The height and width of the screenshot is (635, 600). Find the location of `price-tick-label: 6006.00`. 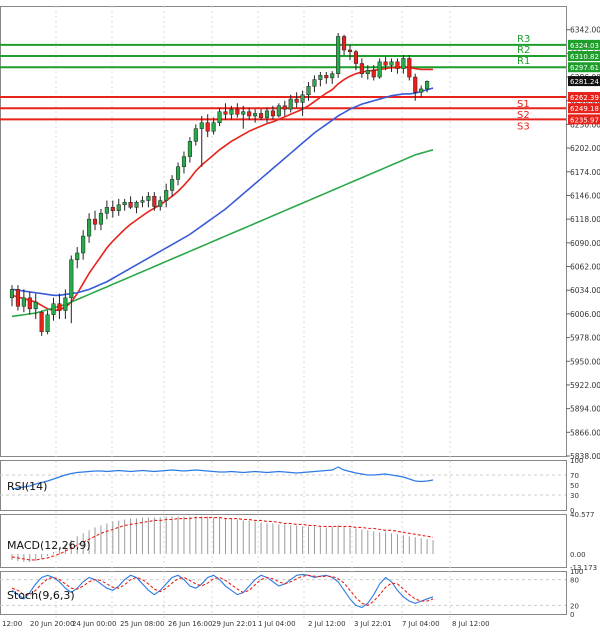

price-tick-label: 6006.00 is located at coordinates (585, 314).